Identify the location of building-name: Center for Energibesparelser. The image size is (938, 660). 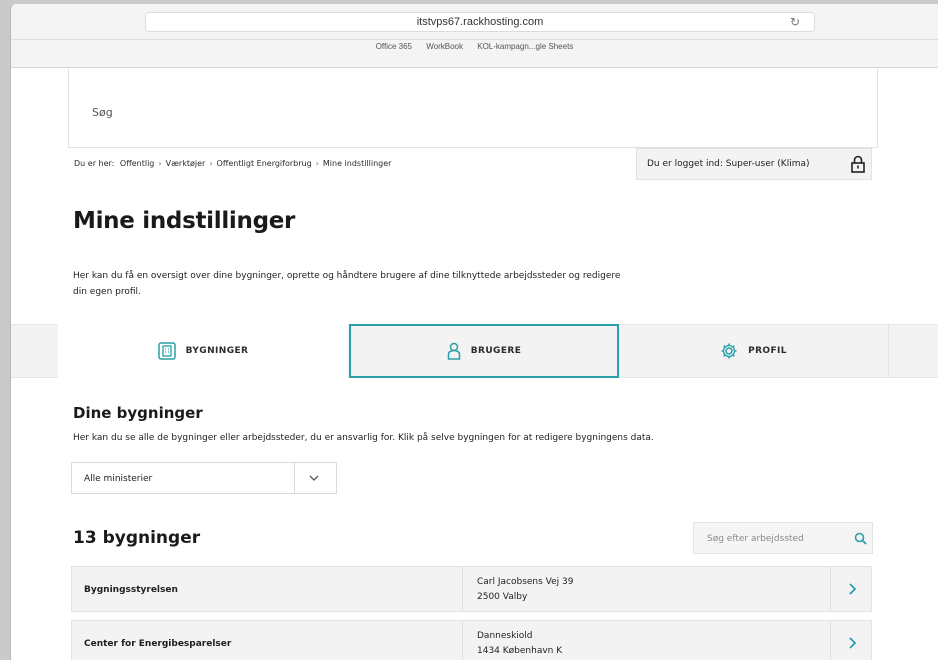
(158, 644).